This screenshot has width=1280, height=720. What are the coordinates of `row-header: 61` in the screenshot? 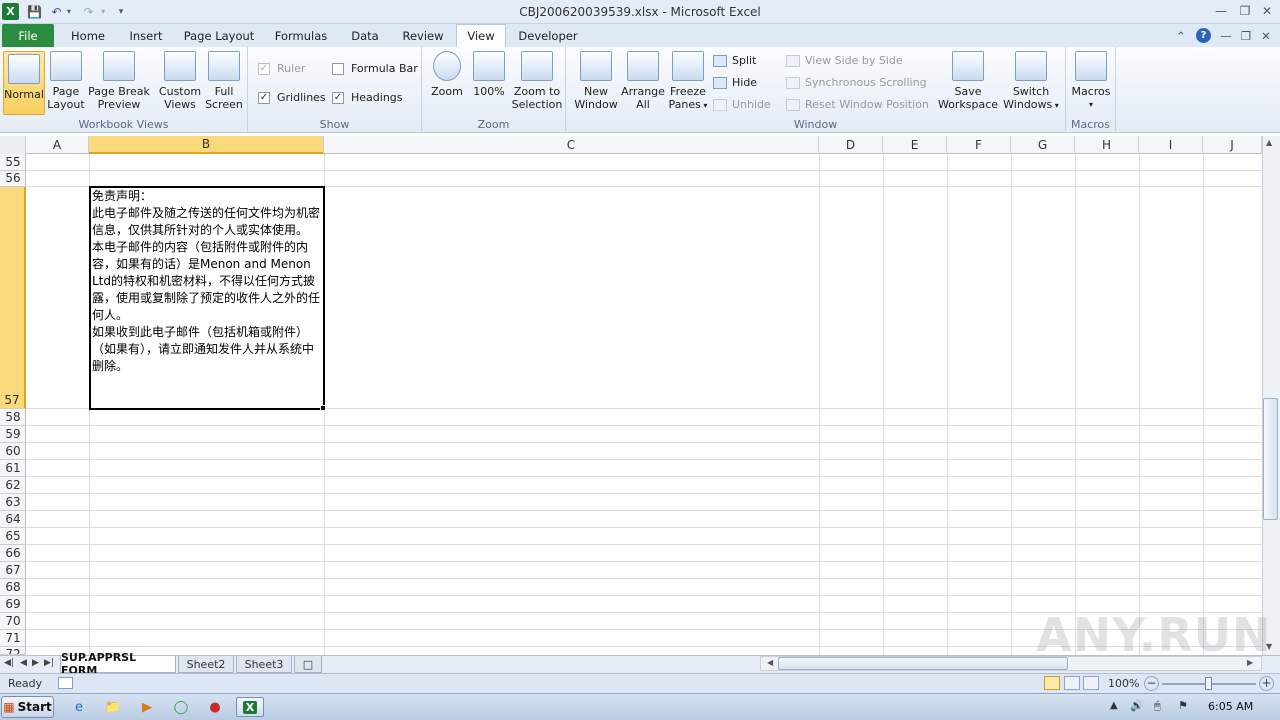 It's located at (13, 468).